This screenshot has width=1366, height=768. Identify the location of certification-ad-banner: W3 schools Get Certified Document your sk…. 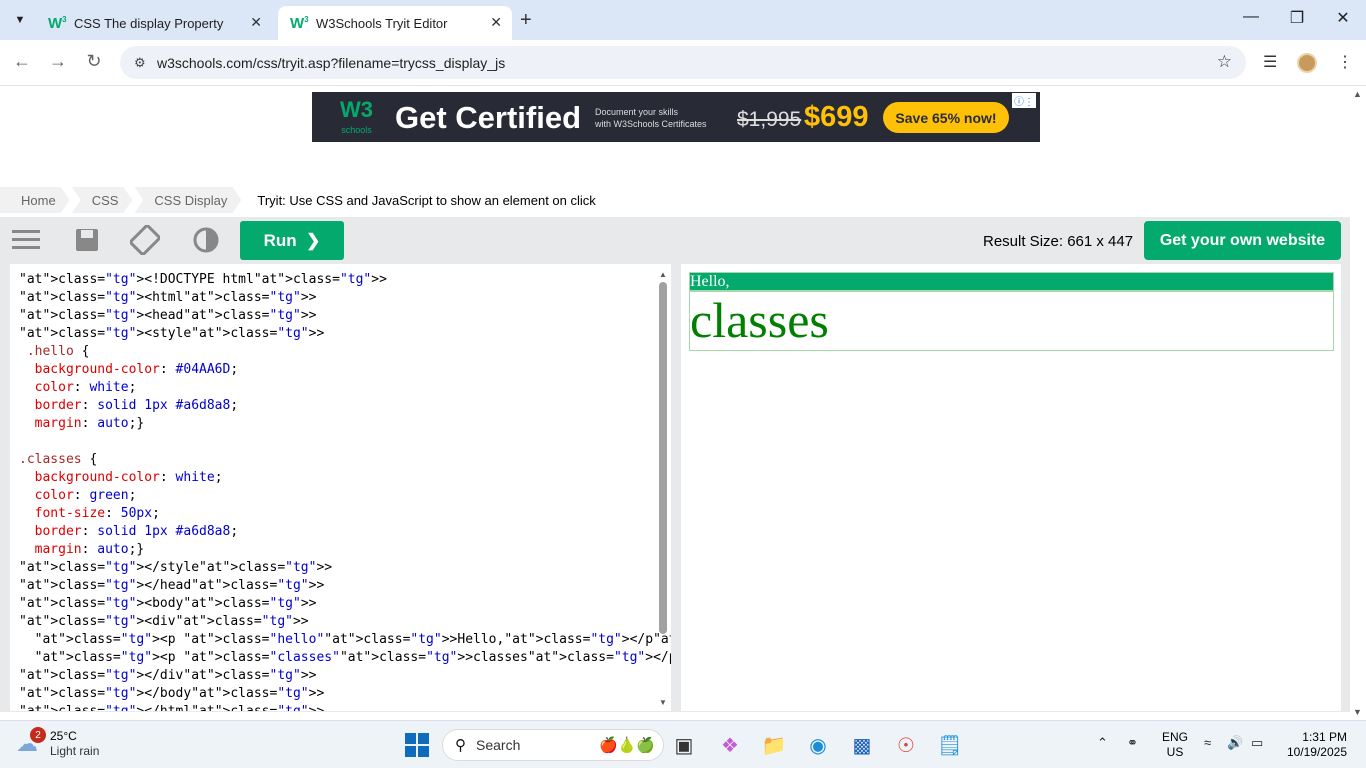
(676, 117).